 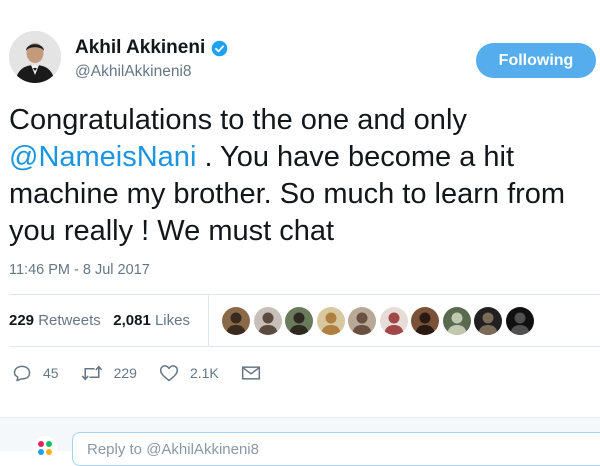 I want to click on heart-icon, so click(x=169, y=373).